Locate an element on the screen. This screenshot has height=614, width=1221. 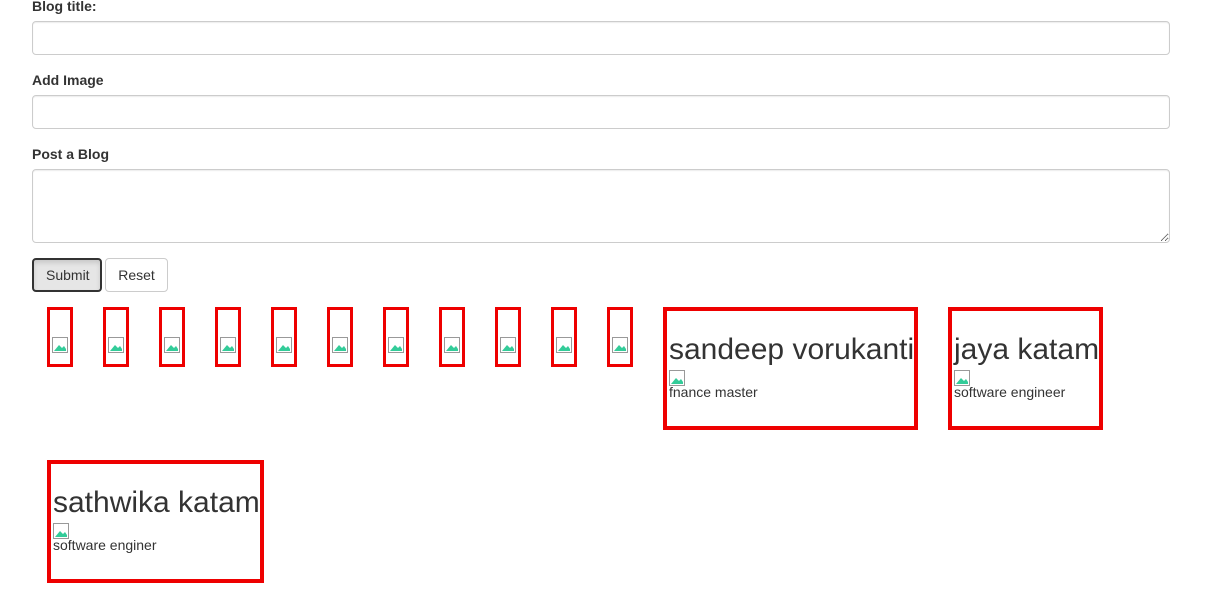
blog-card: jaya katam software engineer is located at coordinates (1025, 368).